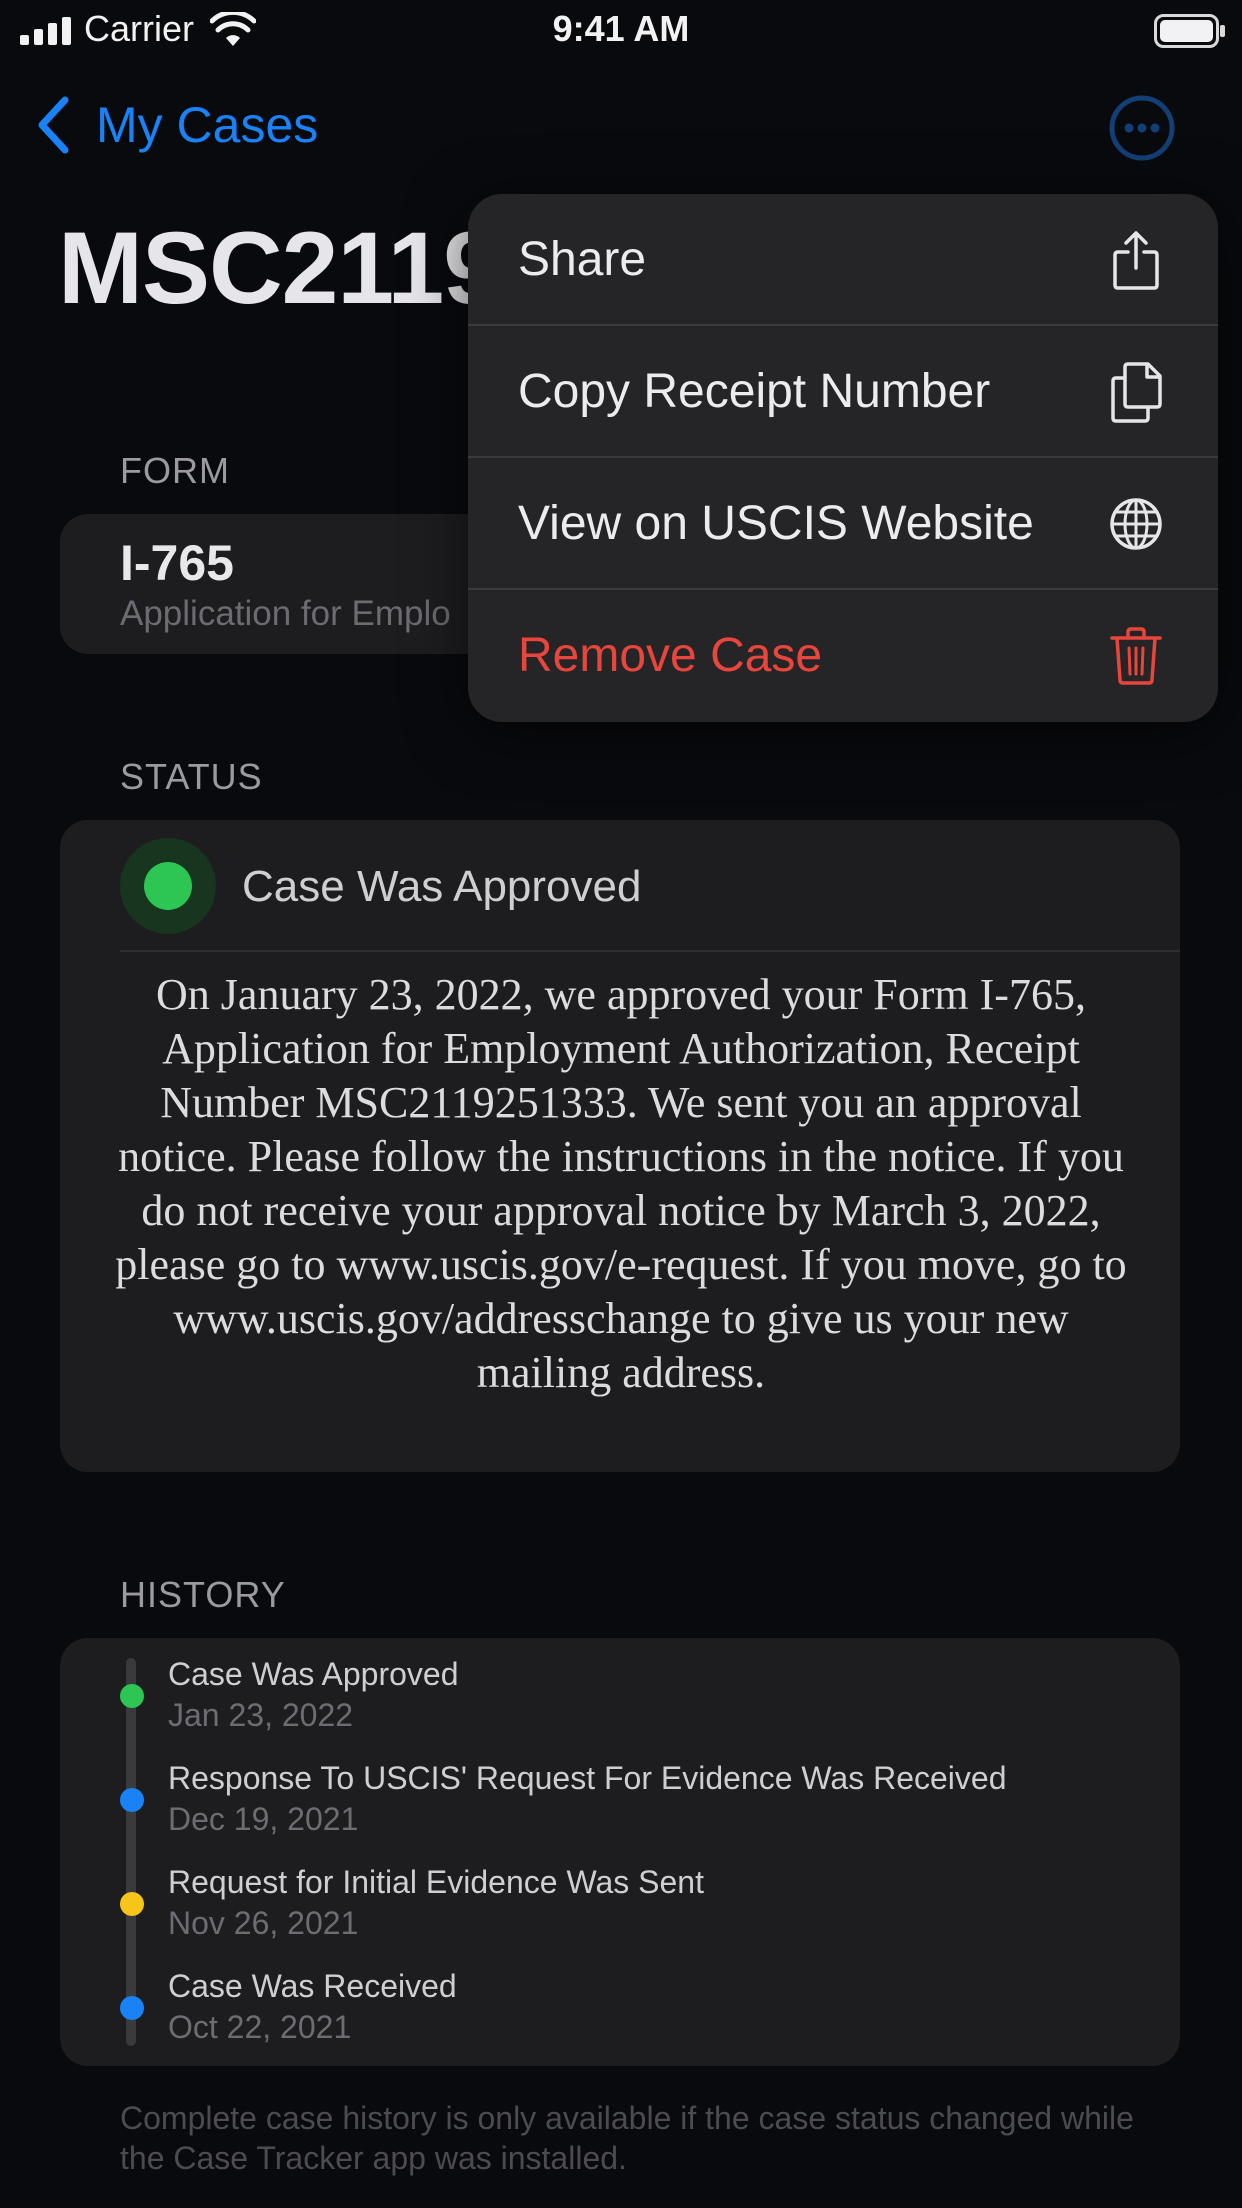 This screenshot has height=2208, width=1242. Describe the element at coordinates (53, 125) in the screenshot. I see `chevron-left-icon` at that location.